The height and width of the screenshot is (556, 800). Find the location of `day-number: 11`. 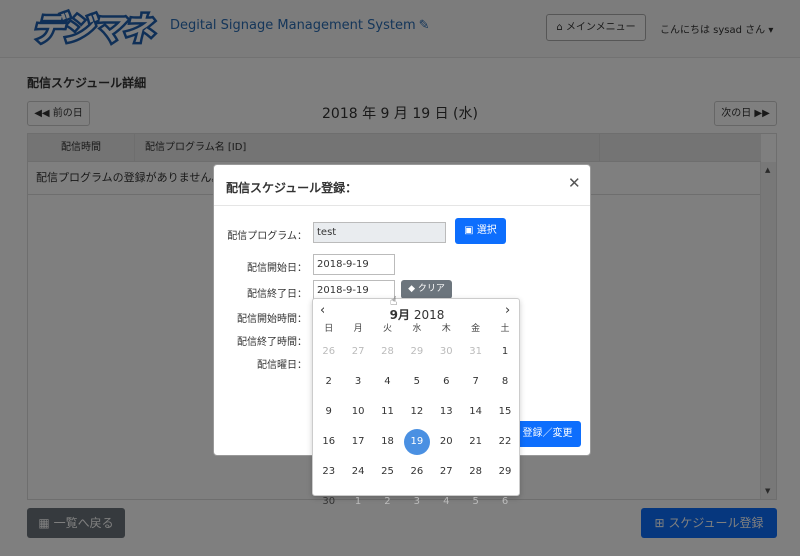

day-number: 11 is located at coordinates (387, 411).